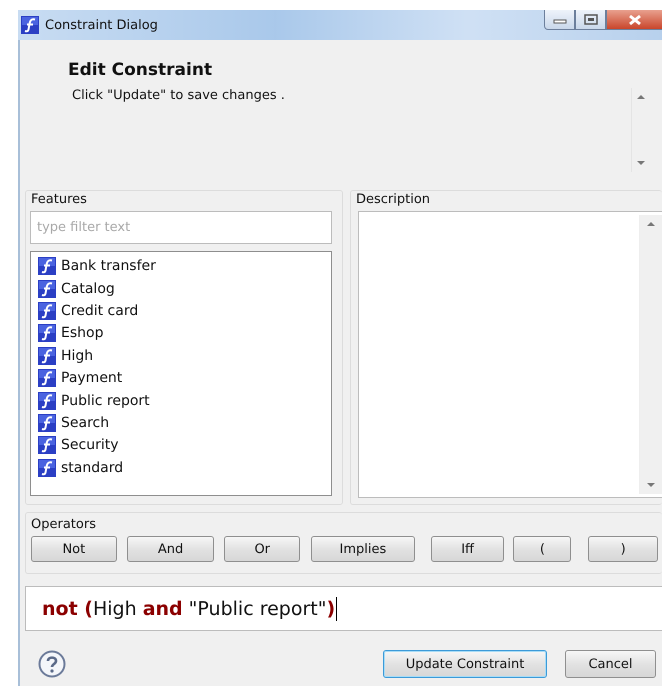 Image resolution: width=662 pixels, height=686 pixels. I want to click on group-label: Description, so click(394, 199).